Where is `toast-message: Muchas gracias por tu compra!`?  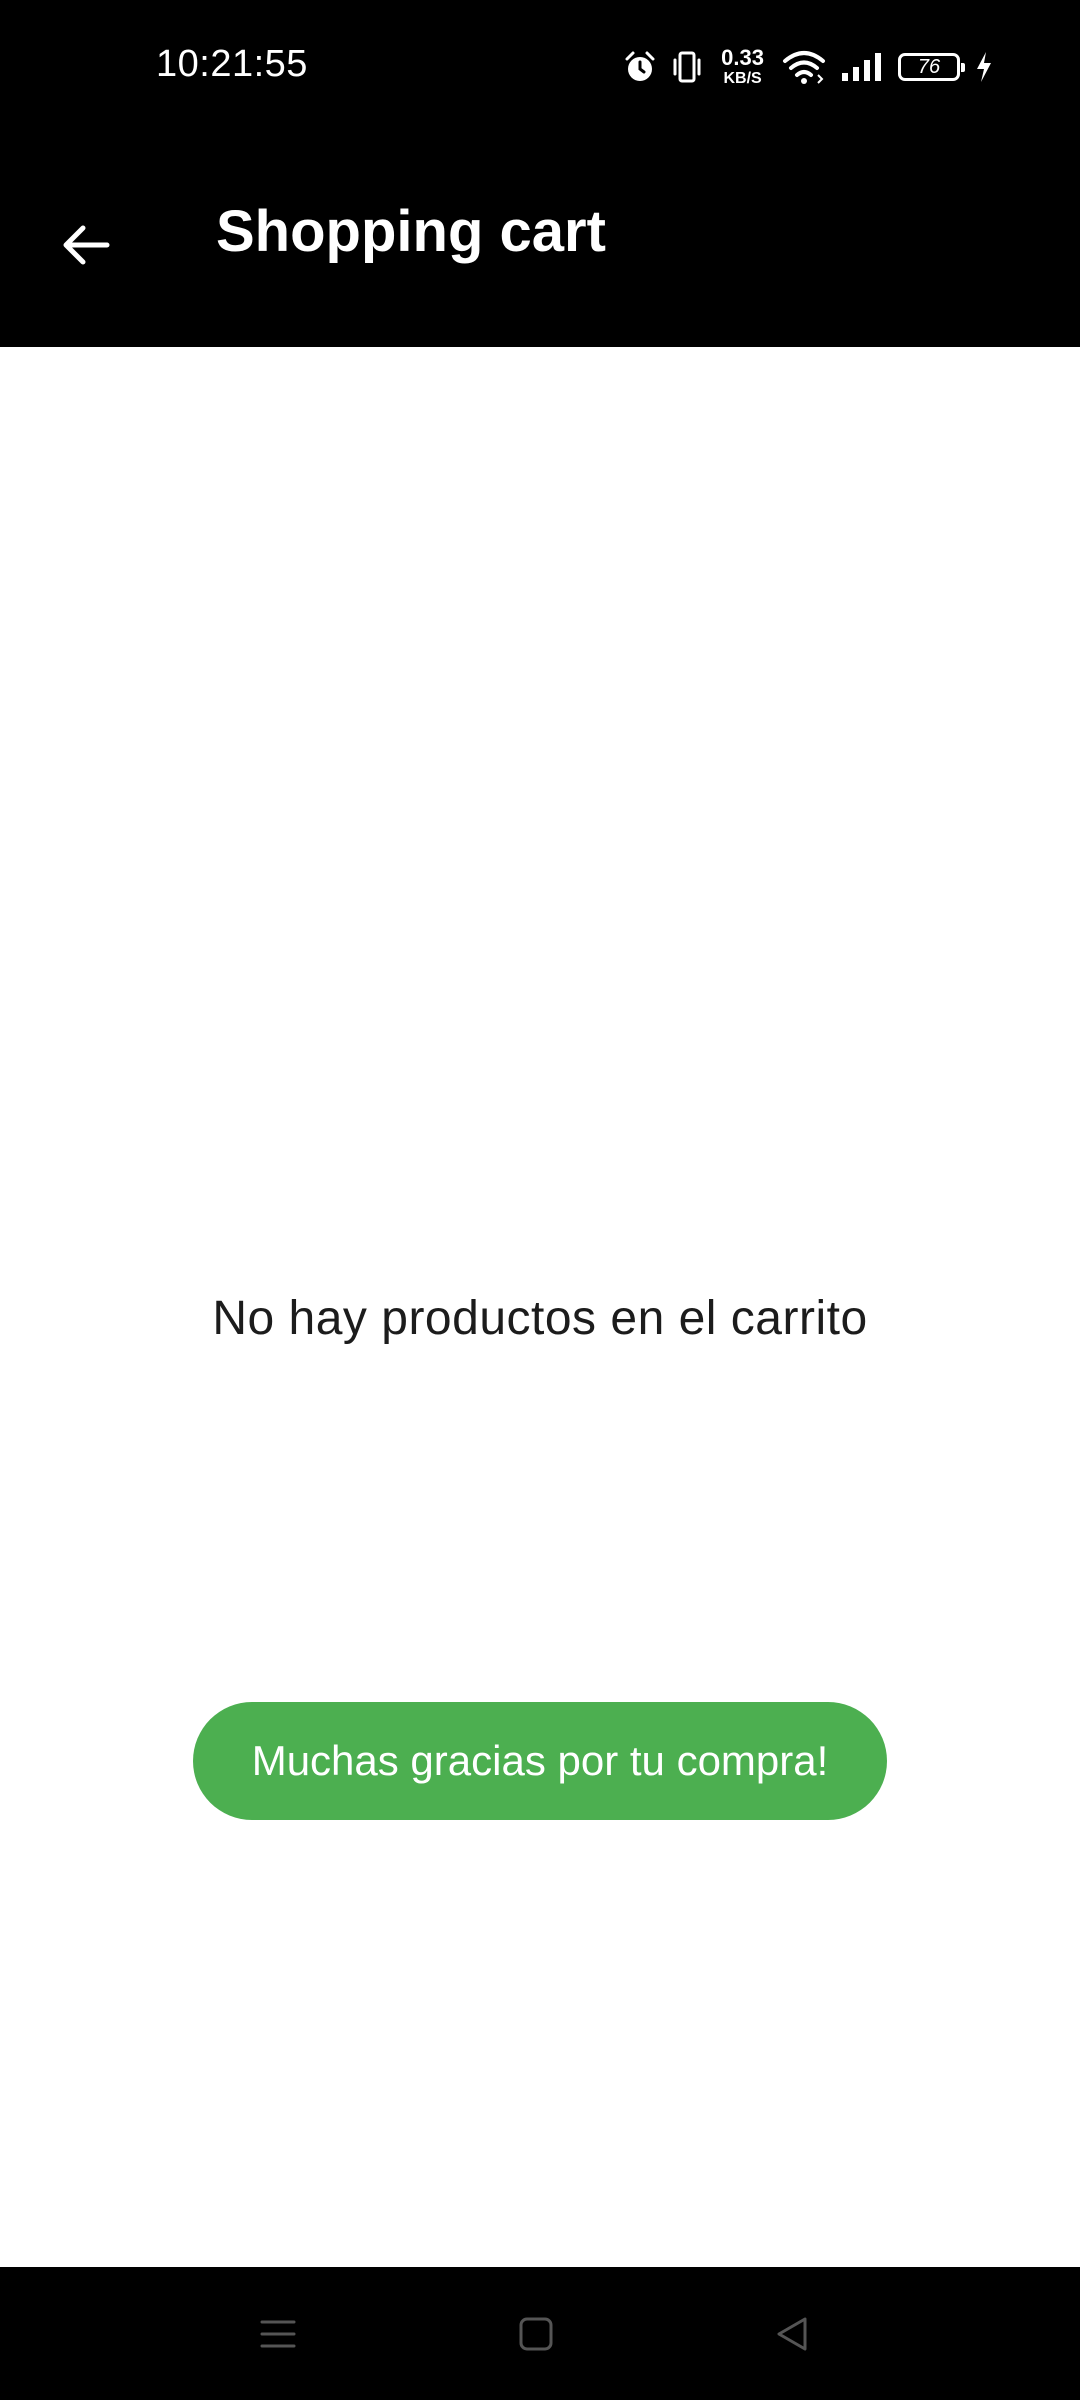
toast-message: Muchas gracias por tu compra! is located at coordinates (540, 1761).